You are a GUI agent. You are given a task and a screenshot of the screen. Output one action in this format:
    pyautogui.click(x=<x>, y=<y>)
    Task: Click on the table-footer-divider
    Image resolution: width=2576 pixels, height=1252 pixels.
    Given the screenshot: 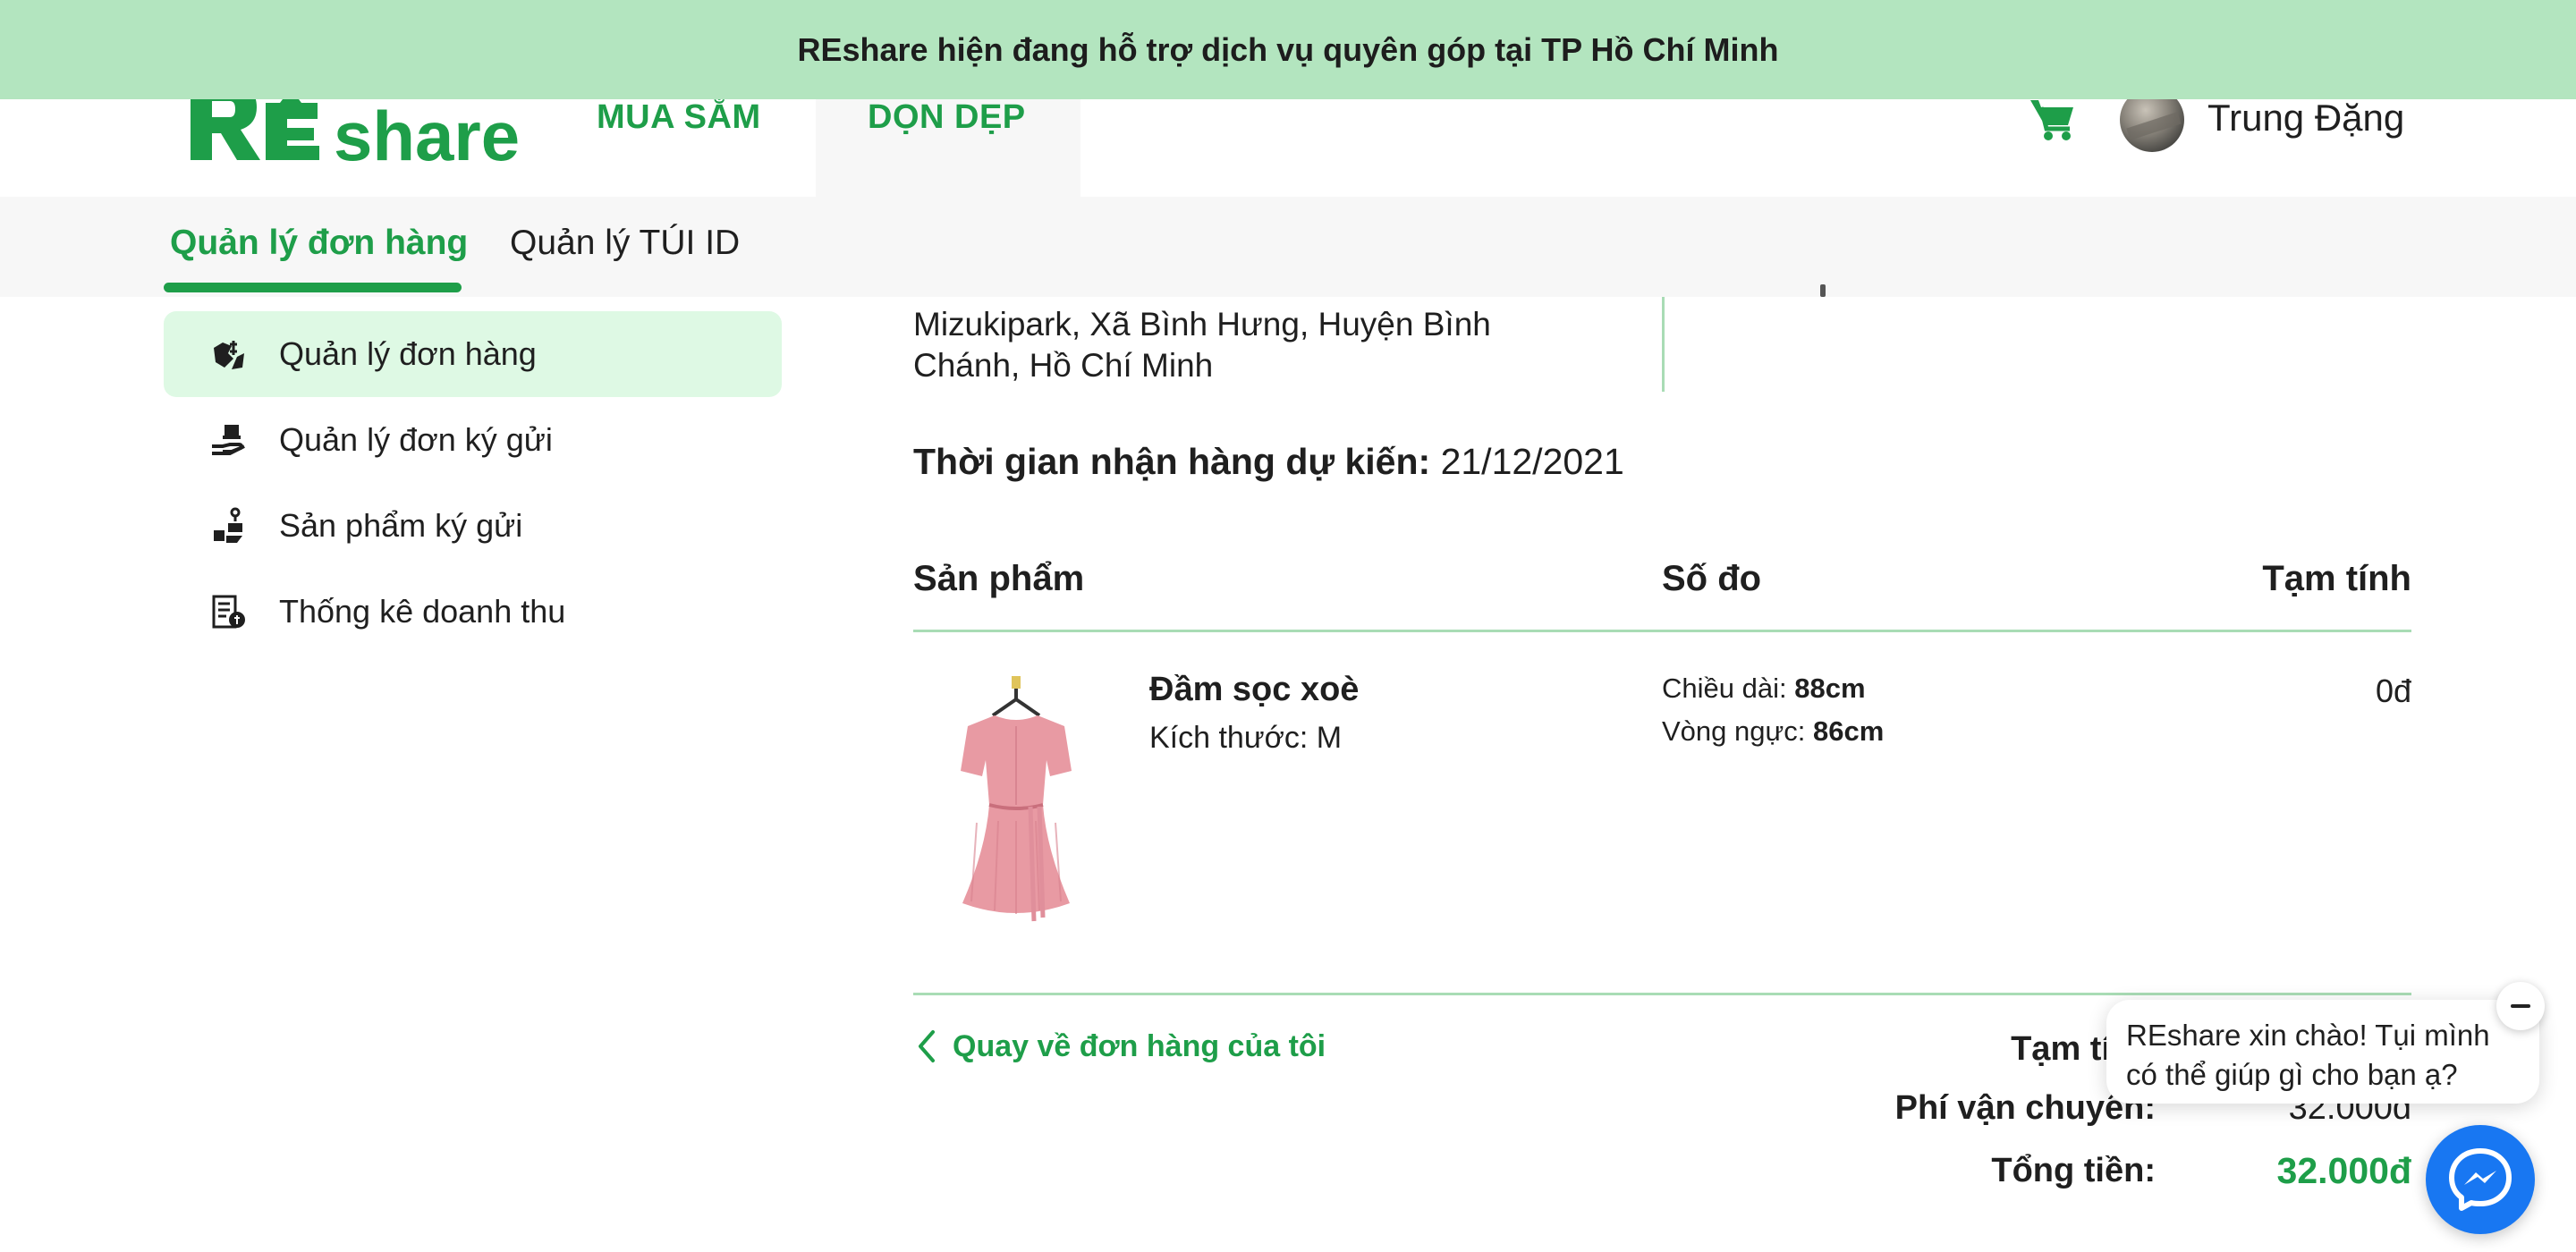 What is the action you would take?
    pyautogui.click(x=1662, y=994)
    